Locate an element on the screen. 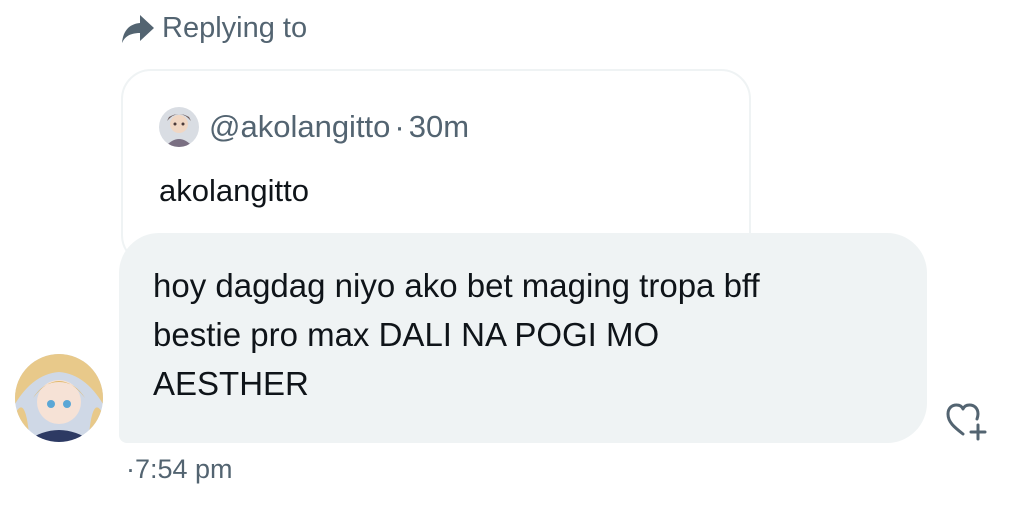 This screenshot has width=1020, height=506. heart-plus-icon is located at coordinates (966, 422).